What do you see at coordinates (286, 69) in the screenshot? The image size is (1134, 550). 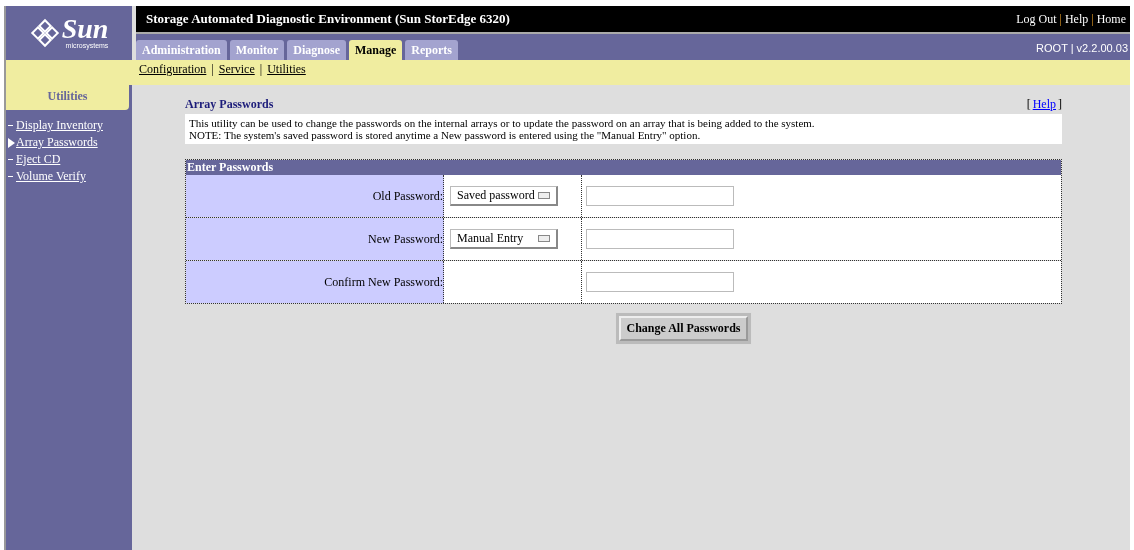 I see `subnav-link: Utilities` at bounding box center [286, 69].